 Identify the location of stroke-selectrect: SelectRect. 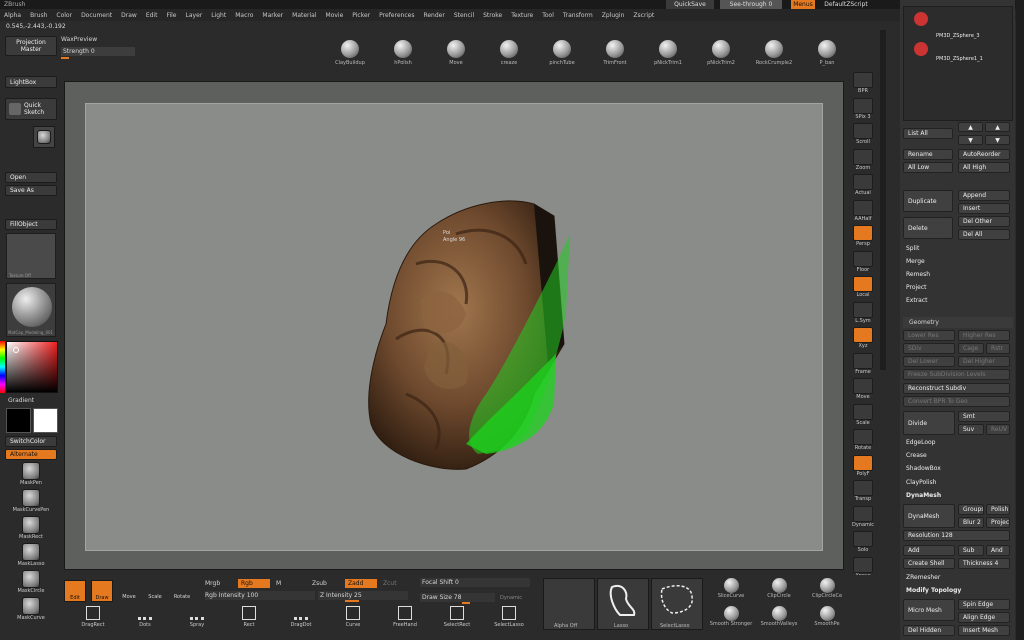
(457, 617).